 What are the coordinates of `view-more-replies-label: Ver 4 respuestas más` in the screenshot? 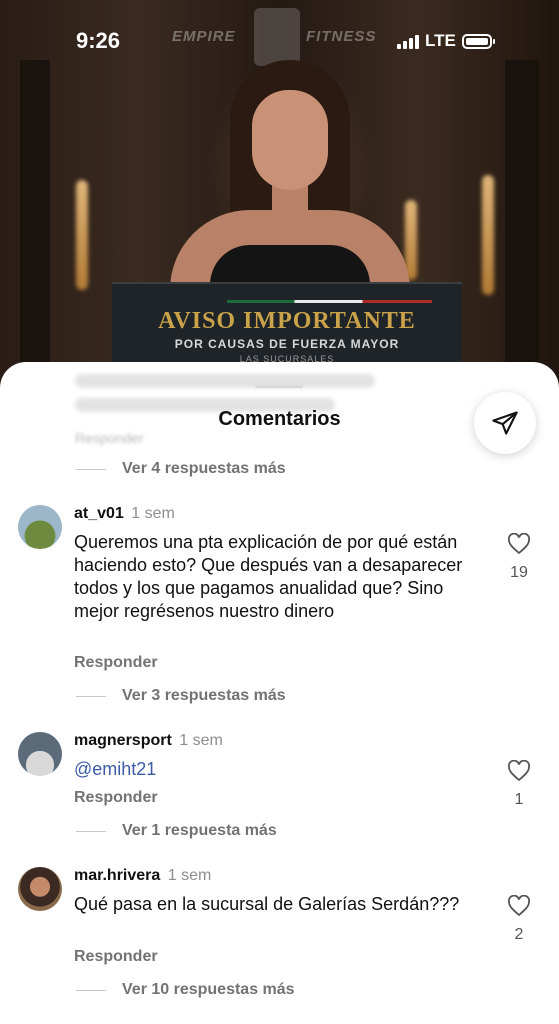 It's located at (204, 468).